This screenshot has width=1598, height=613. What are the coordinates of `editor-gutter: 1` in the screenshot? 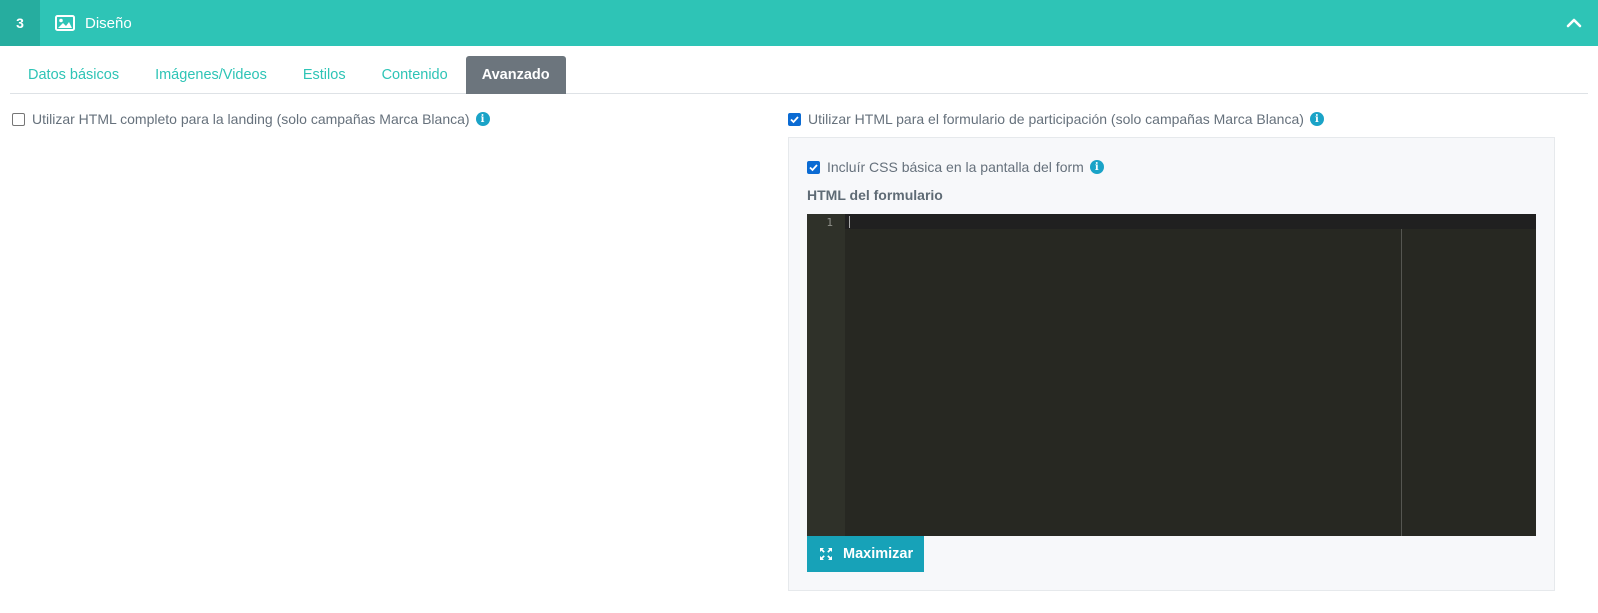 It's located at (826, 375).